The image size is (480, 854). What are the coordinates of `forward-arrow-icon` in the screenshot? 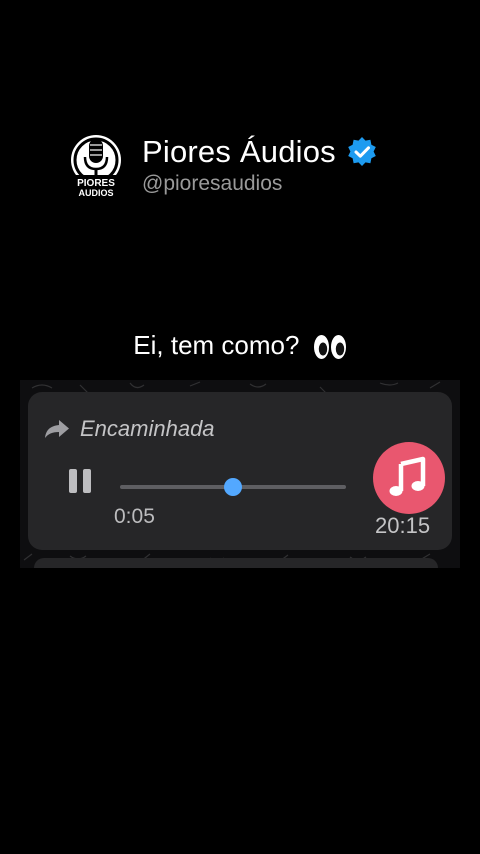 It's located at (57, 429).